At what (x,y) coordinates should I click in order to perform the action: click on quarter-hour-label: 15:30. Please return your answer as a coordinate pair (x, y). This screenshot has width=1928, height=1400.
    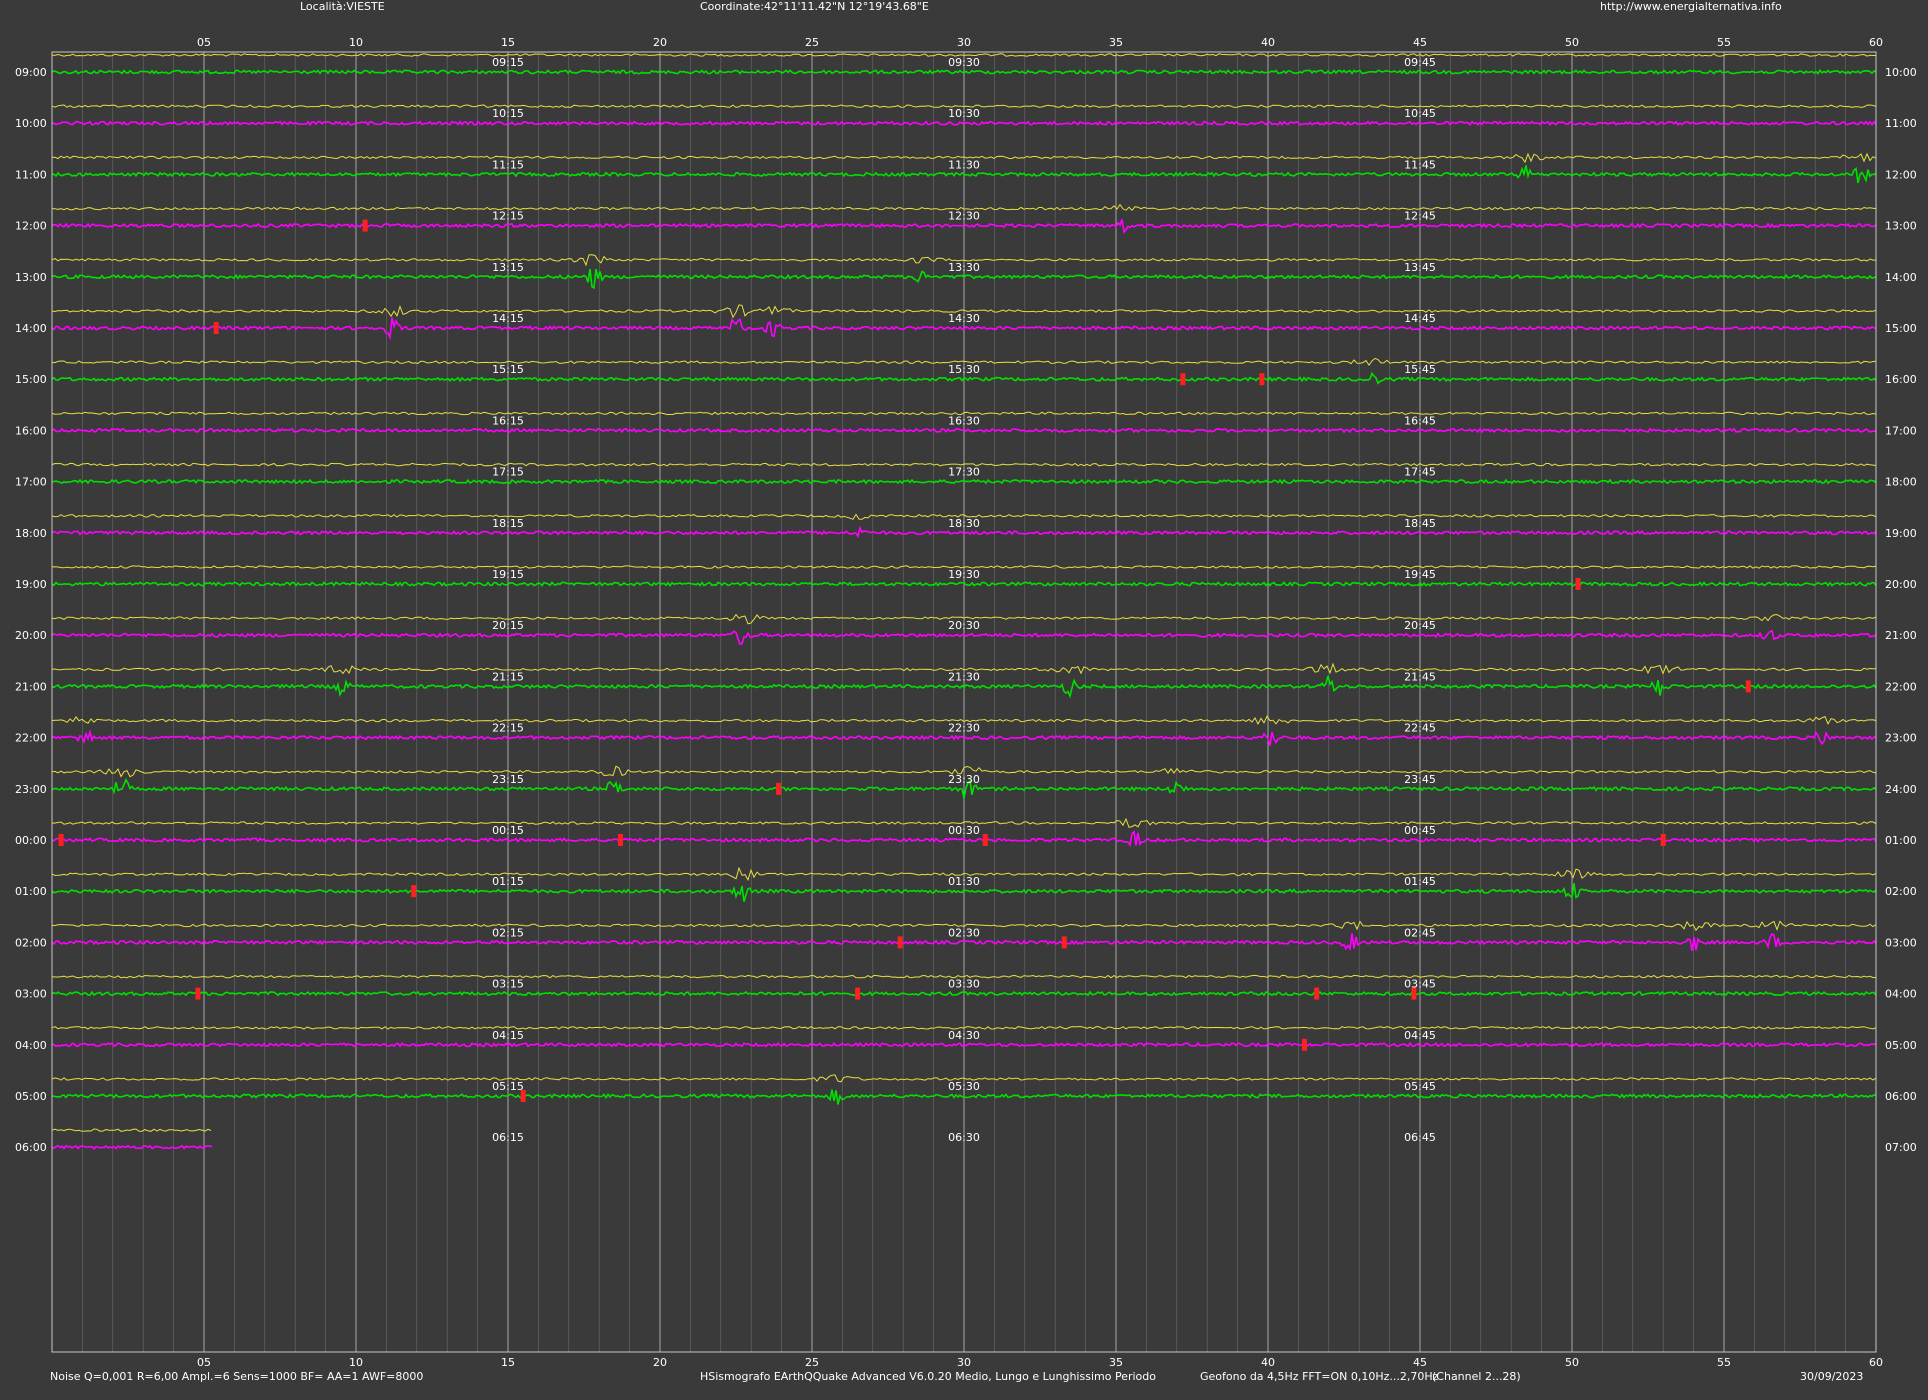
    Looking at the image, I should click on (964, 369).